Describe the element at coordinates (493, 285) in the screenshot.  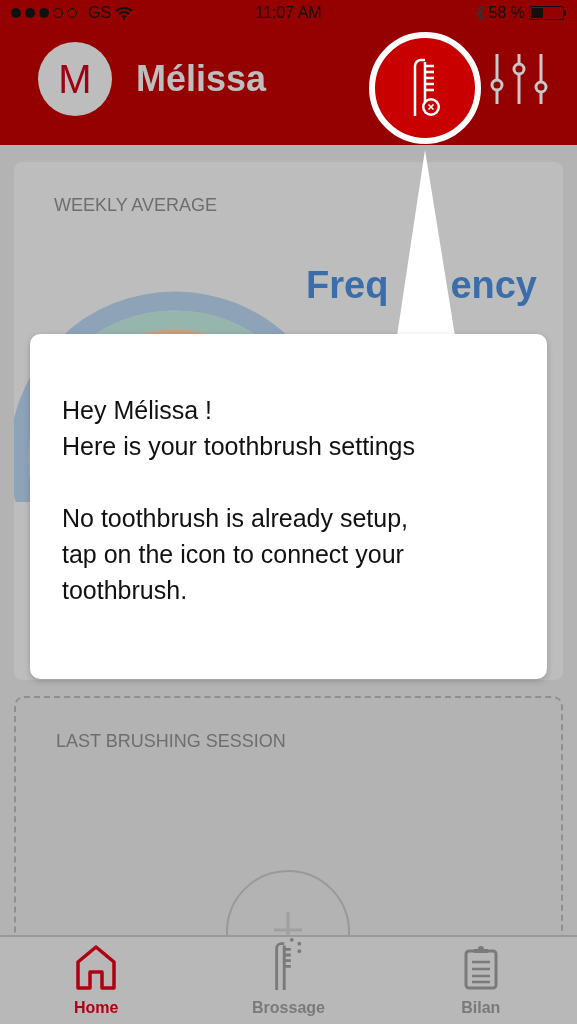
I see `title-fragment: ency` at that location.